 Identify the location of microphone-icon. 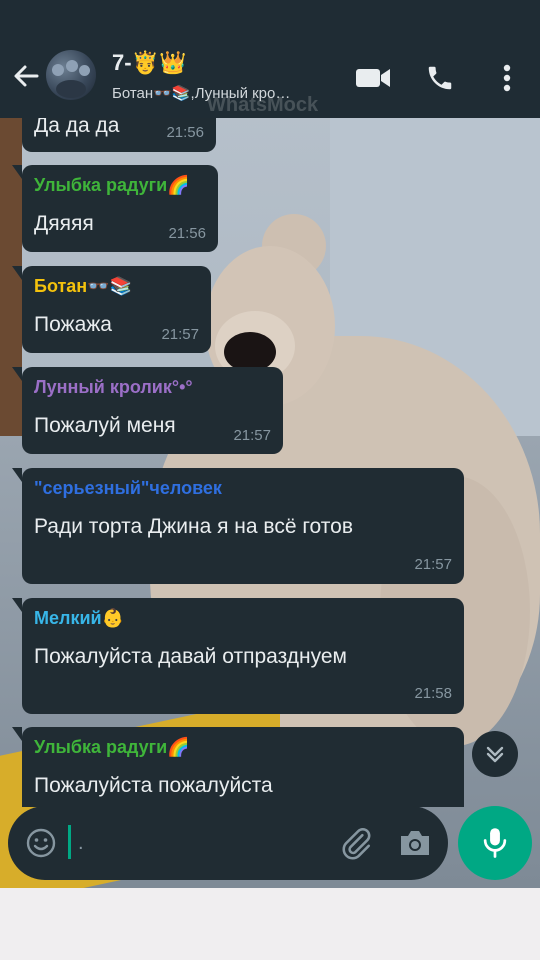
(495, 843).